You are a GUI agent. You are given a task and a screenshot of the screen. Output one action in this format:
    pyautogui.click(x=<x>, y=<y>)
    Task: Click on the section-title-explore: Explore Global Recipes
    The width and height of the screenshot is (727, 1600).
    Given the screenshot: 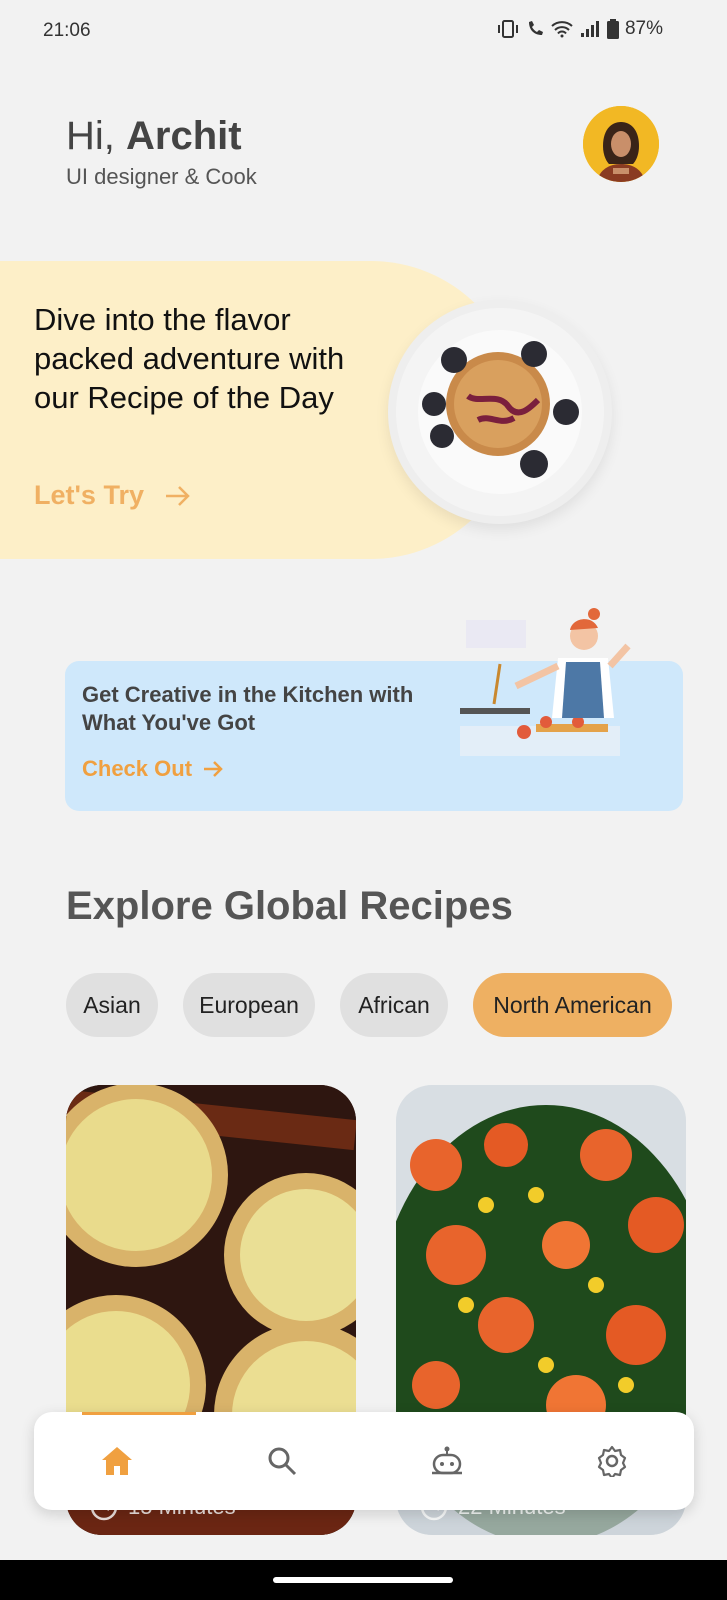 What is the action you would take?
    pyautogui.click(x=289, y=906)
    